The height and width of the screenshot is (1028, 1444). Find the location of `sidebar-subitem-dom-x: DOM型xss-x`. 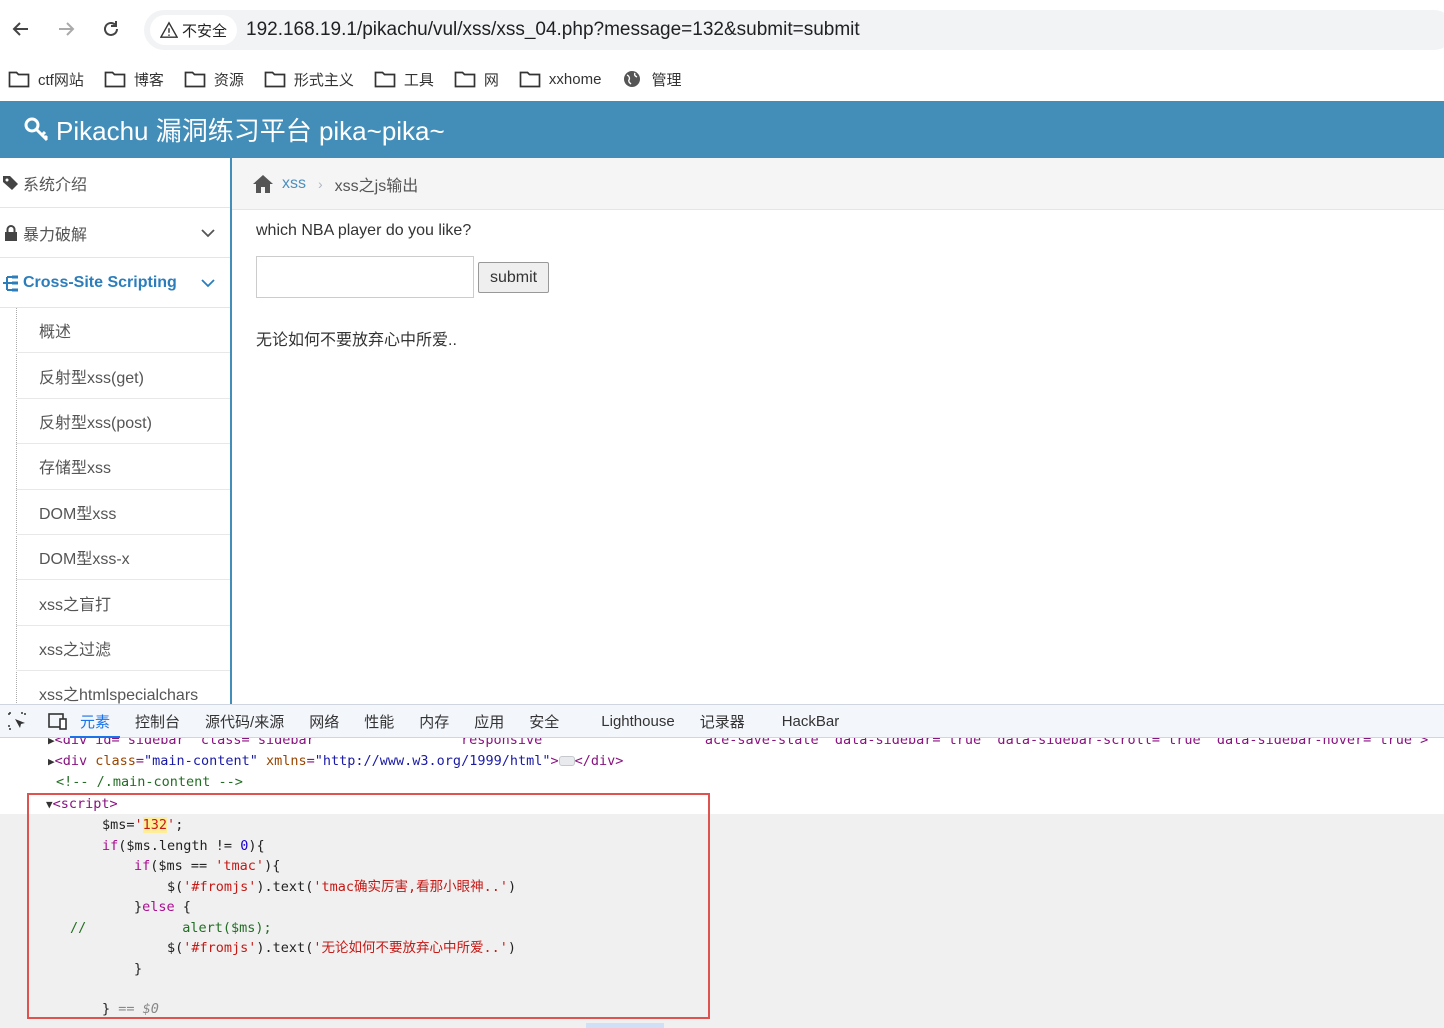

sidebar-subitem-dom-x: DOM型xss-x is located at coordinates (123, 558).